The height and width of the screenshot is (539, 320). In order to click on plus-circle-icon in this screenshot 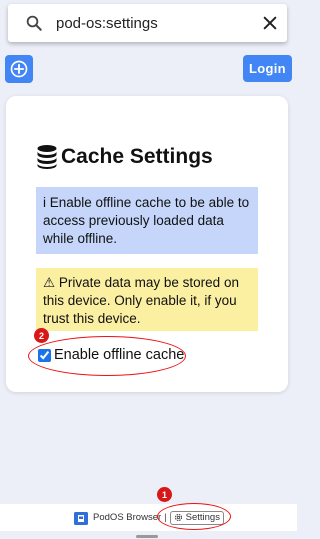, I will do `click(19, 69)`.